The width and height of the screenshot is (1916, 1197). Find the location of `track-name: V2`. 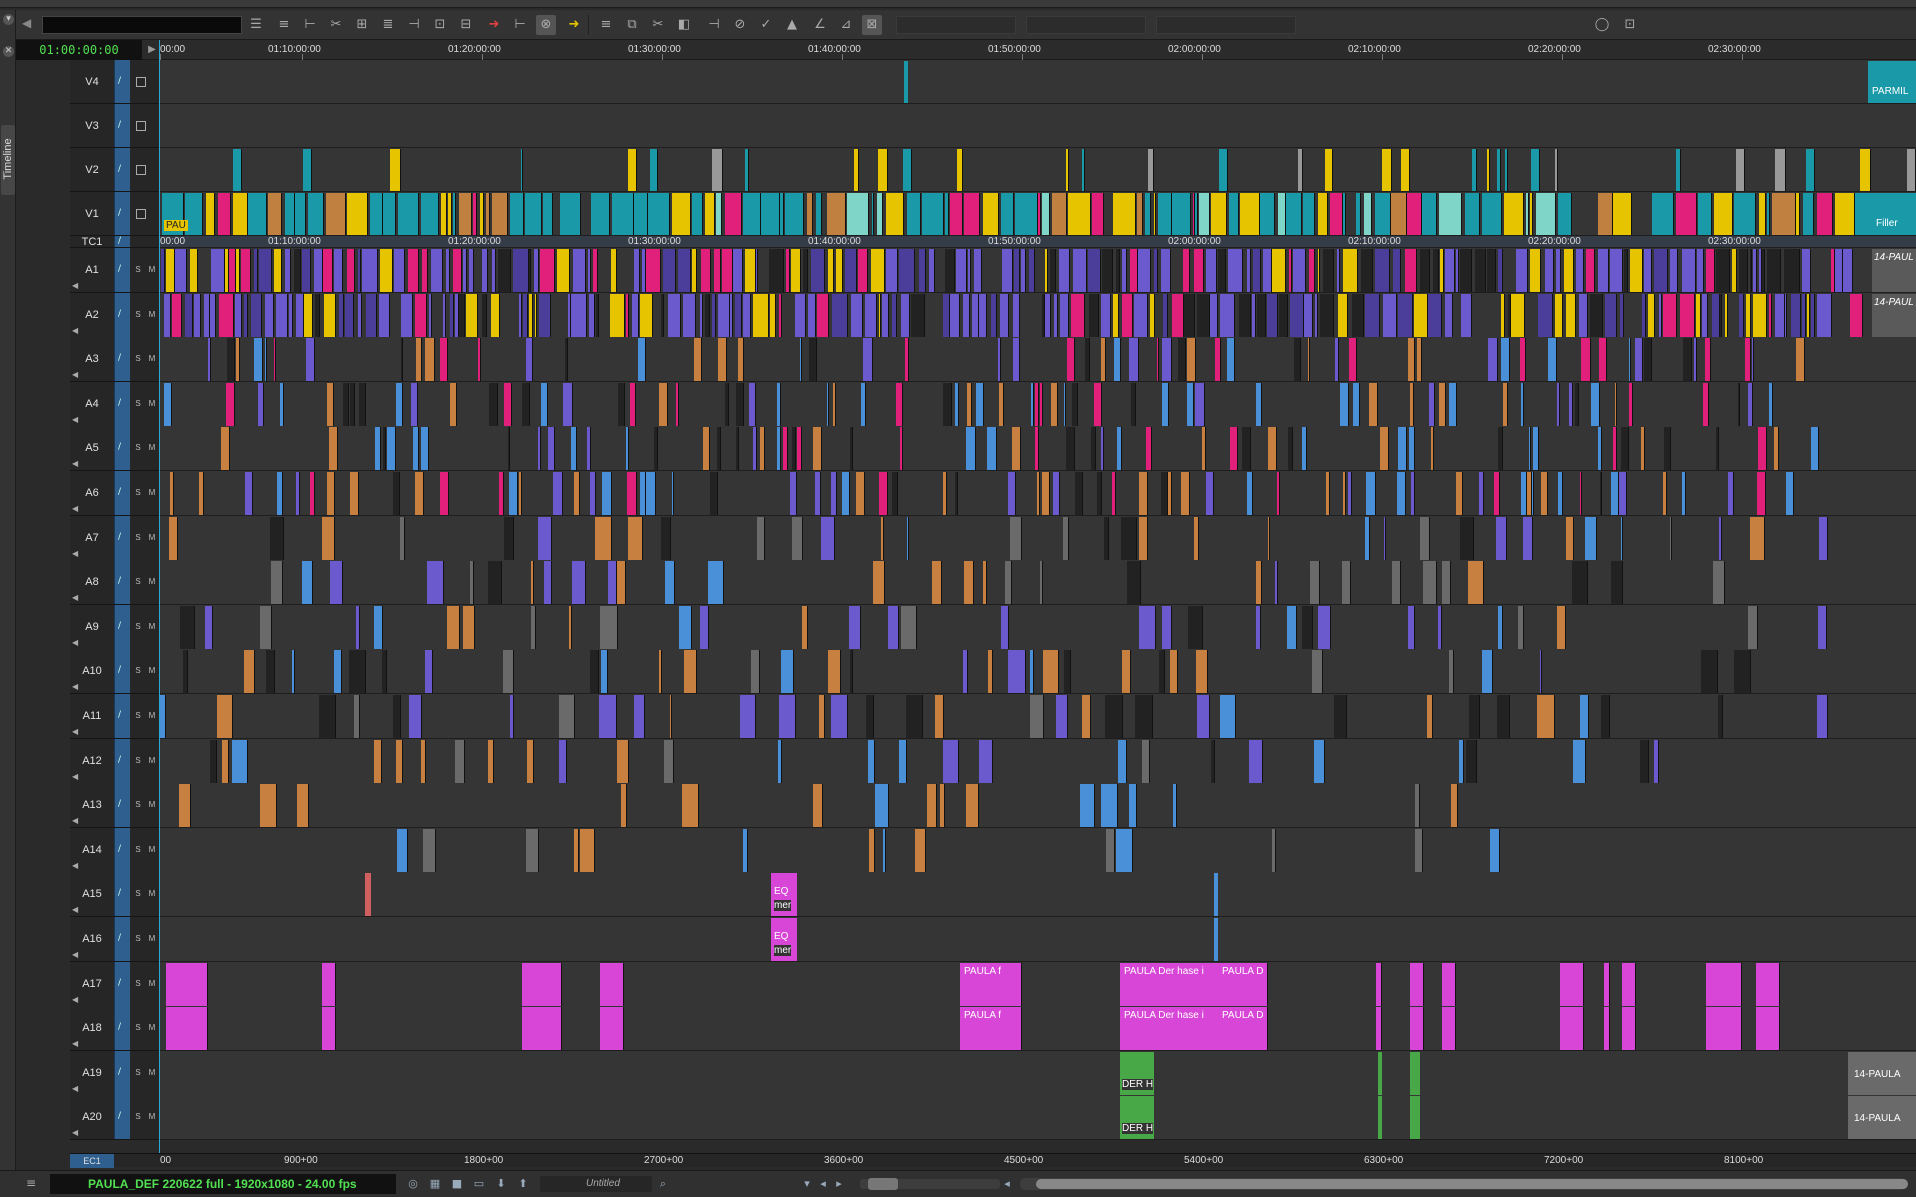

track-name: V2 is located at coordinates (92, 169).